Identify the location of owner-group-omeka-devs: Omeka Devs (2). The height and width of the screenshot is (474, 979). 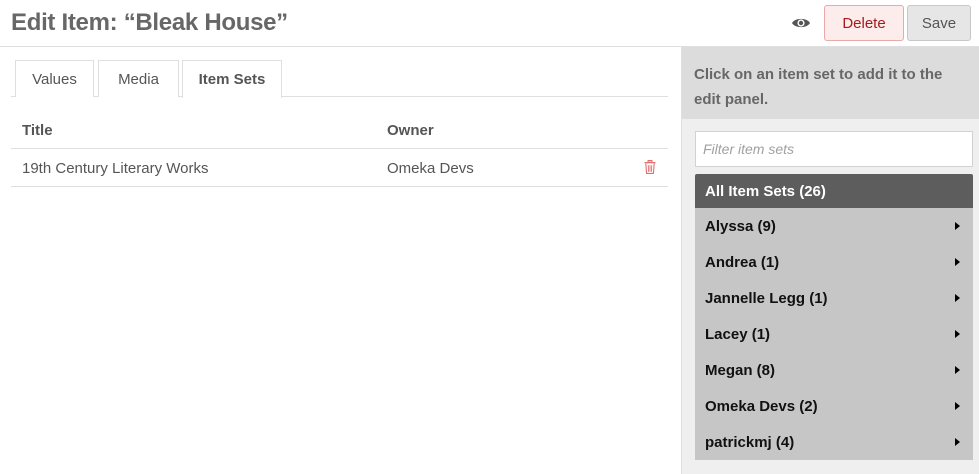
(834, 406).